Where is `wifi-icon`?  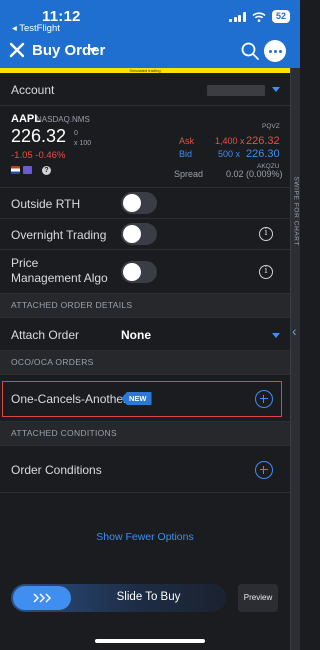
wifi-icon is located at coordinates (259, 16).